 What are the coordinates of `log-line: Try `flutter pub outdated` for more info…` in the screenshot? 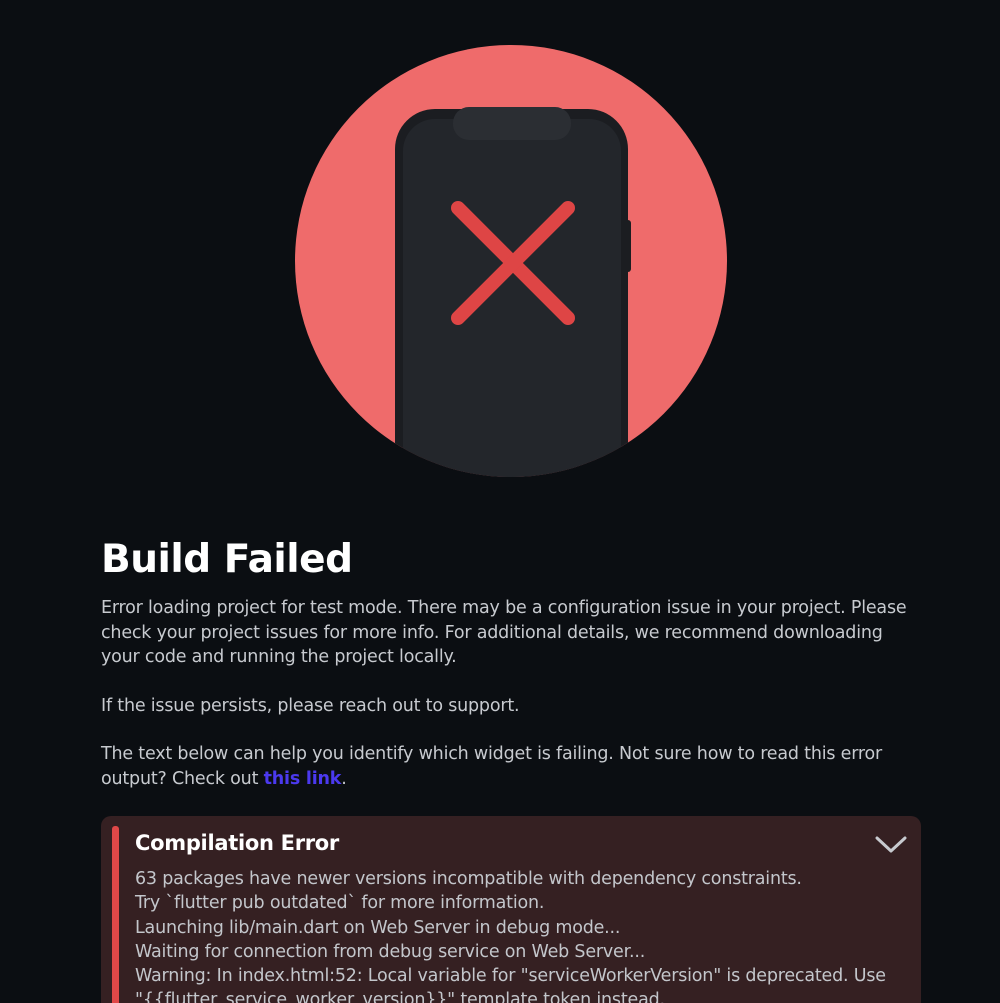 It's located at (340, 903).